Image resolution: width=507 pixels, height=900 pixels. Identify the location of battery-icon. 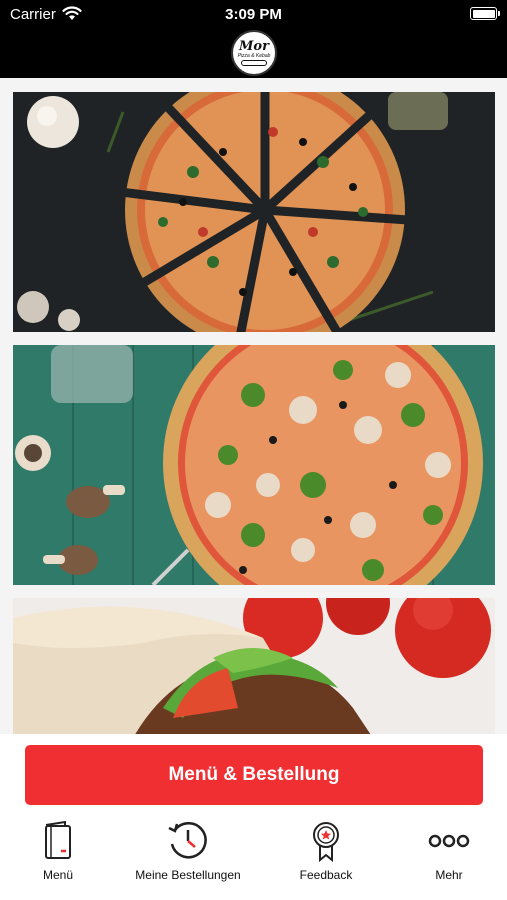
(485, 13).